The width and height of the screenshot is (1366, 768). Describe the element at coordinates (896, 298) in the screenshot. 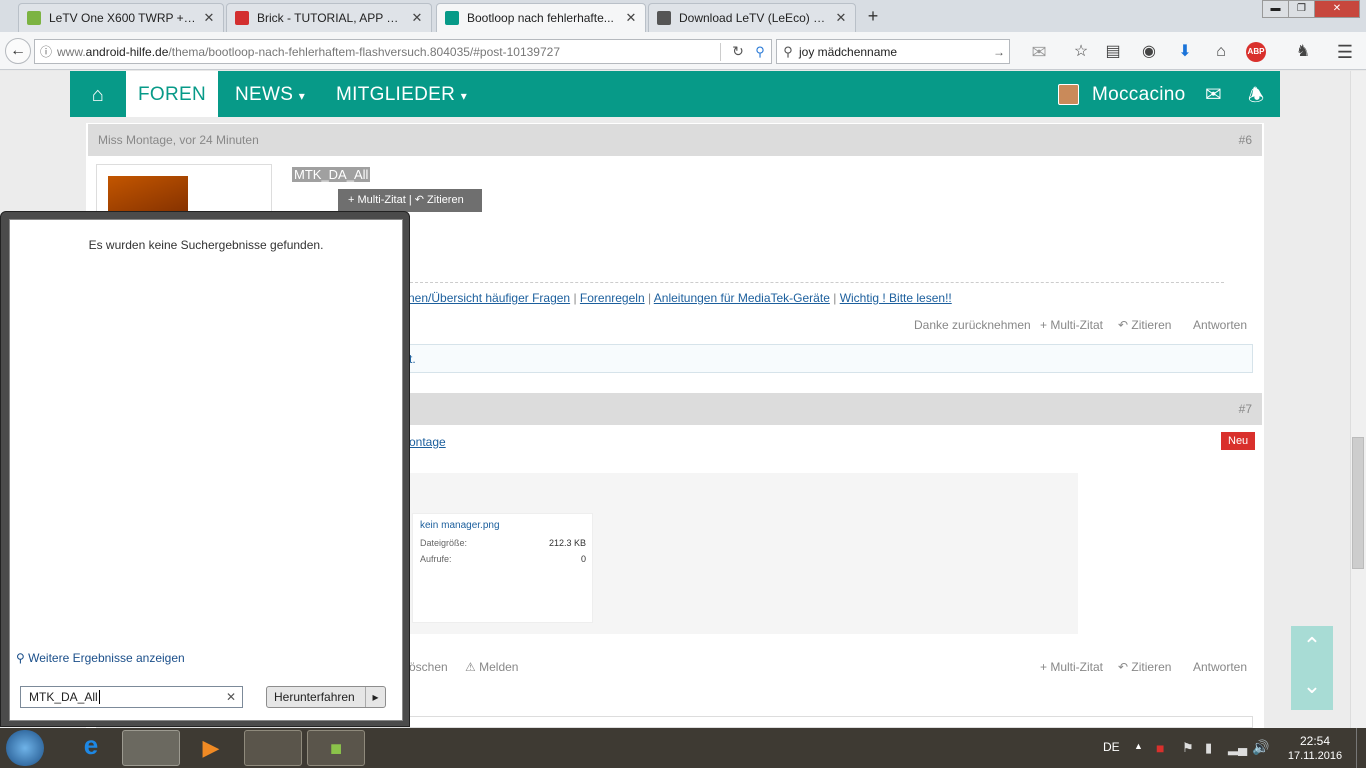

I see `sig-link-wichtig: Wichtig ! Bitte lesen!!` at that location.